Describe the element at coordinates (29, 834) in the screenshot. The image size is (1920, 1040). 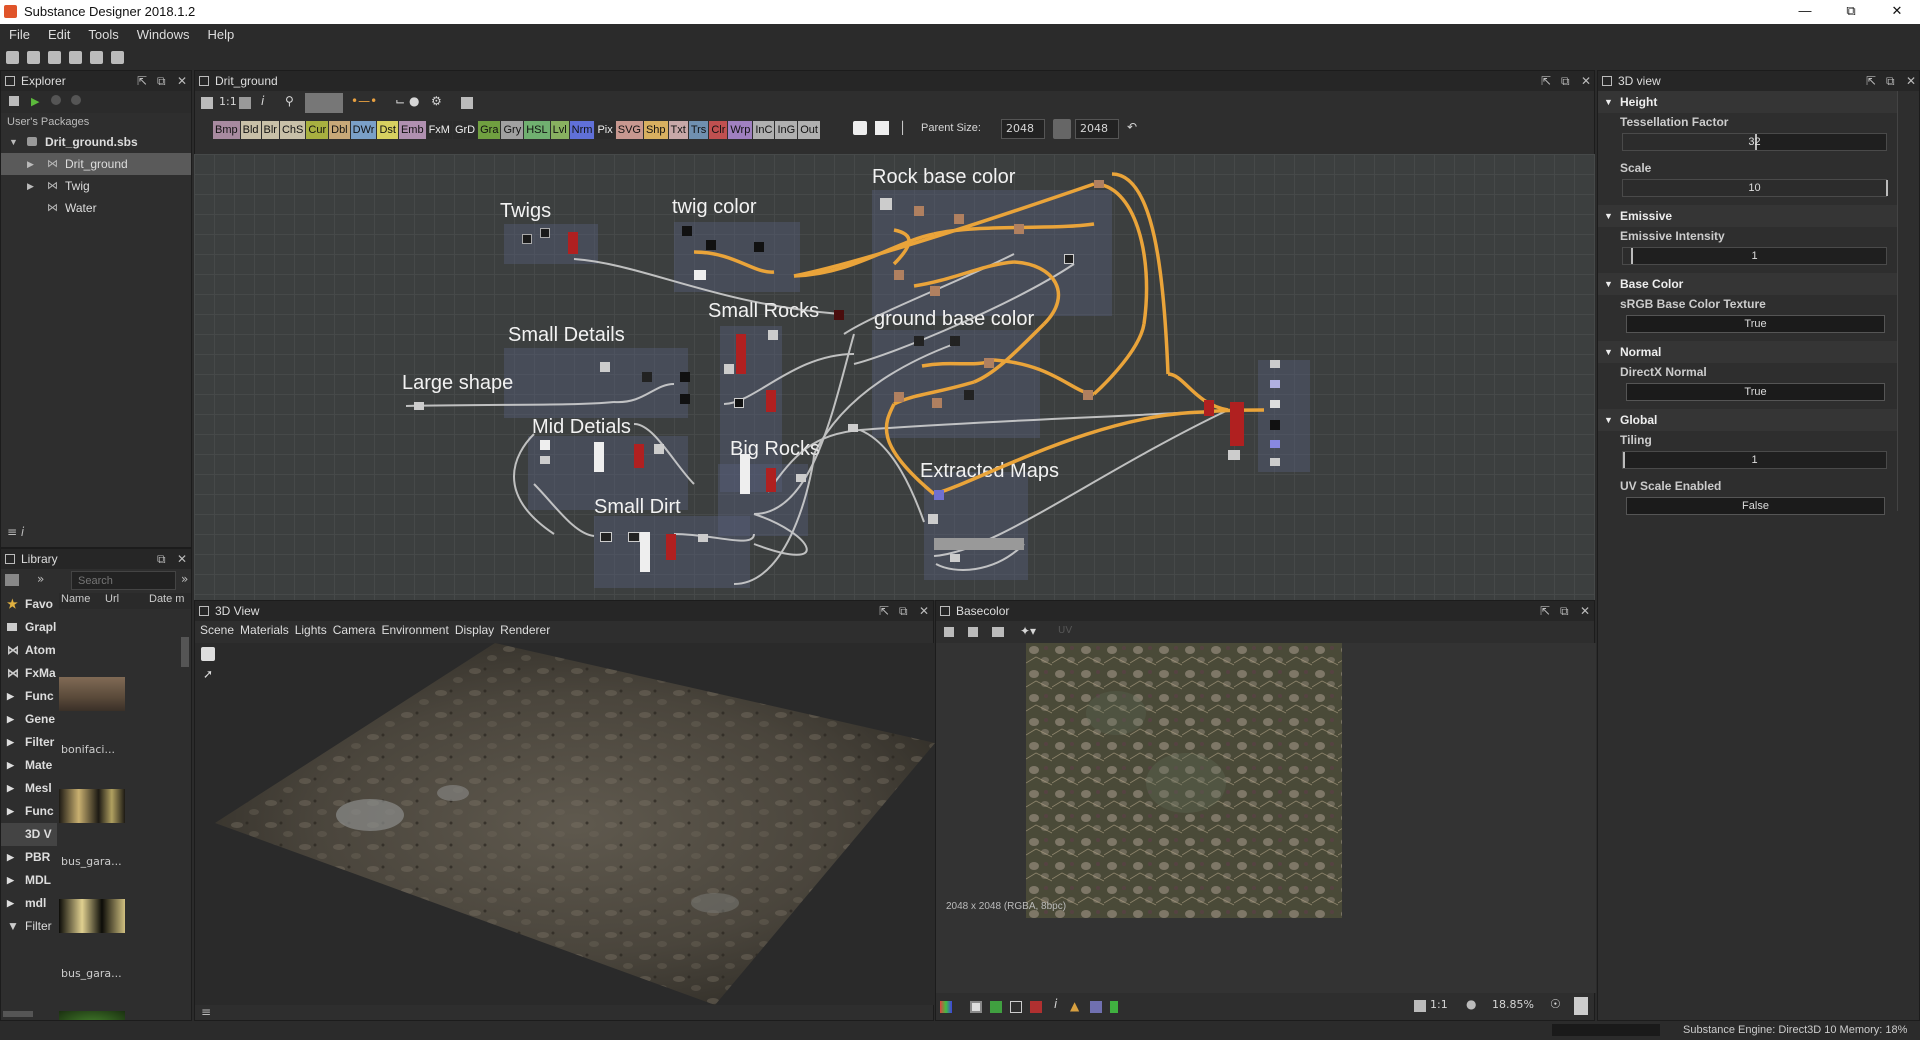
I see `lib-cat: 3D V` at that location.